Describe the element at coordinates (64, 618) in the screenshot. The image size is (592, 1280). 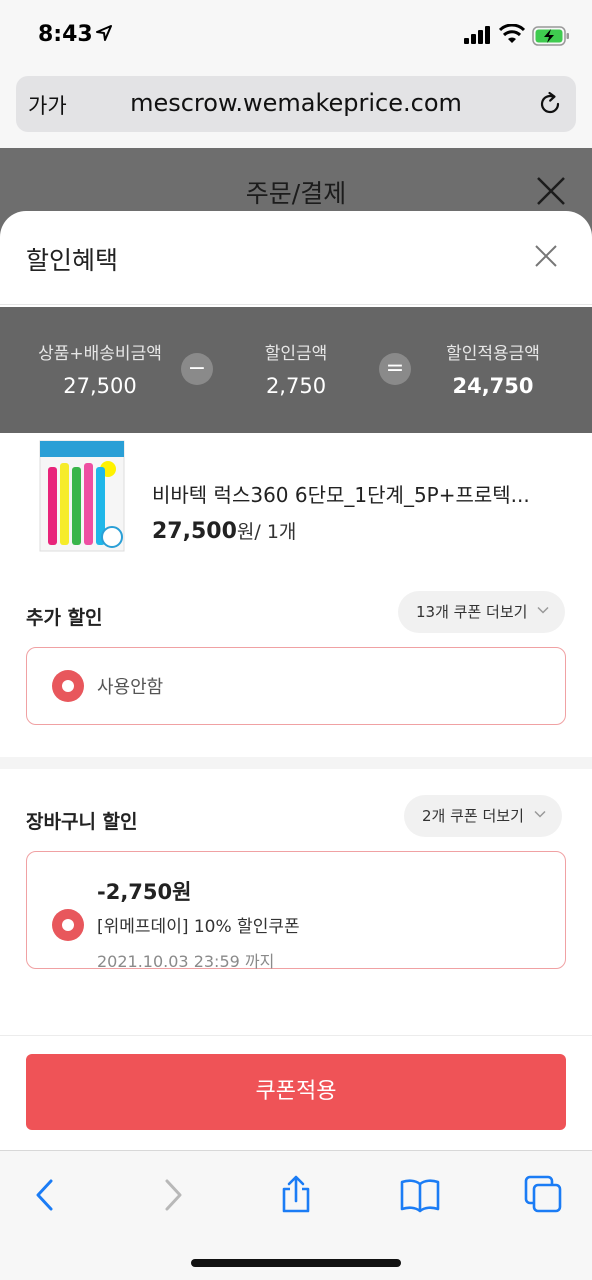
I see `additional-discount-label: 추가 할인` at that location.